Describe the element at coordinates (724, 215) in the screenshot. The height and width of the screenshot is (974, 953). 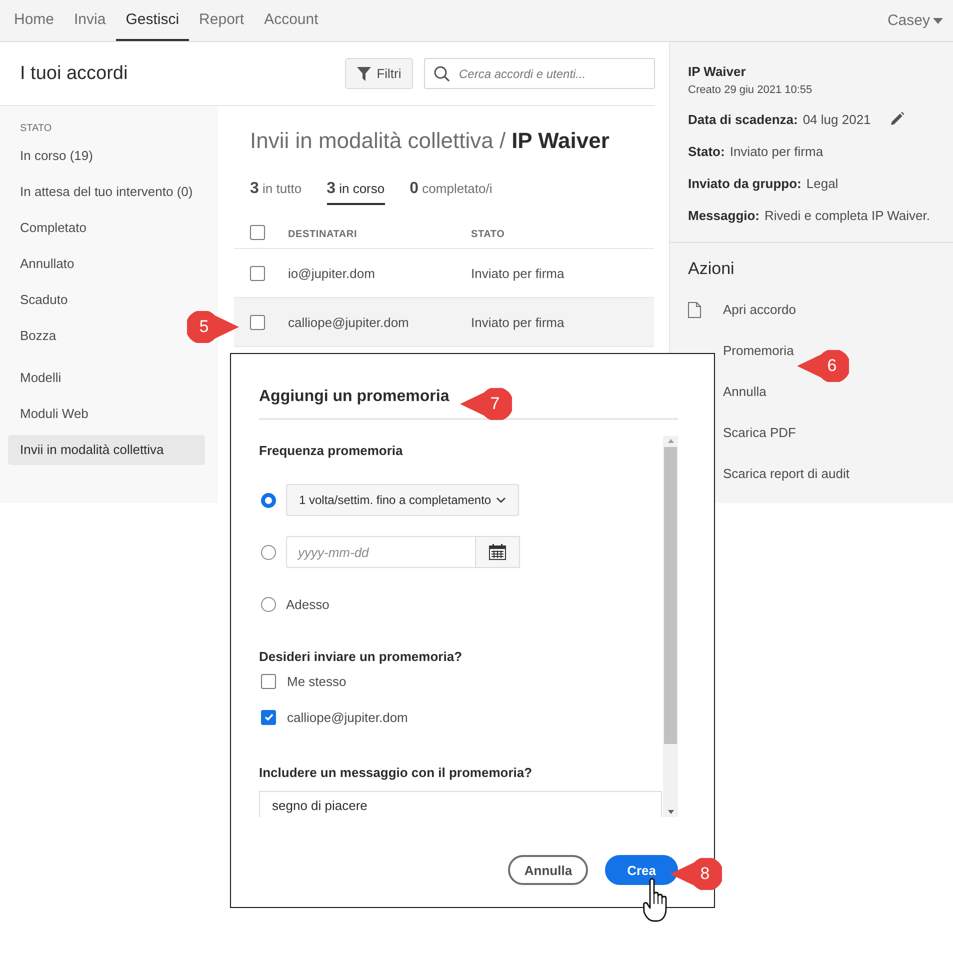
I see `field-label: Messaggio:` at that location.